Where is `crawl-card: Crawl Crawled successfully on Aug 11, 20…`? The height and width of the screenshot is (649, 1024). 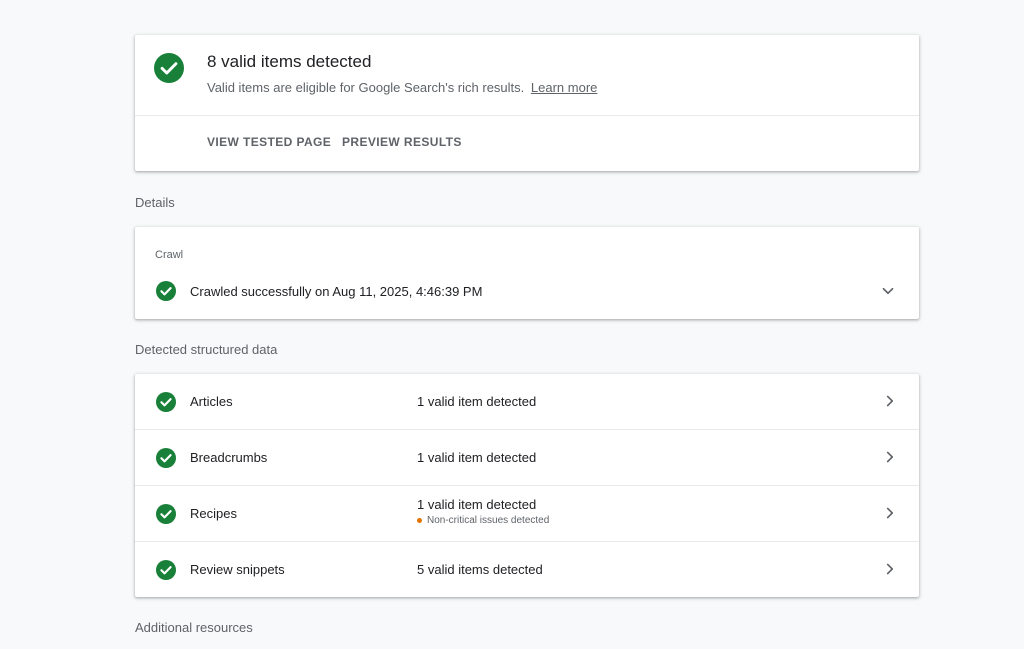
crawl-card: Crawl Crawled successfully on Aug 11, 20… is located at coordinates (527, 273).